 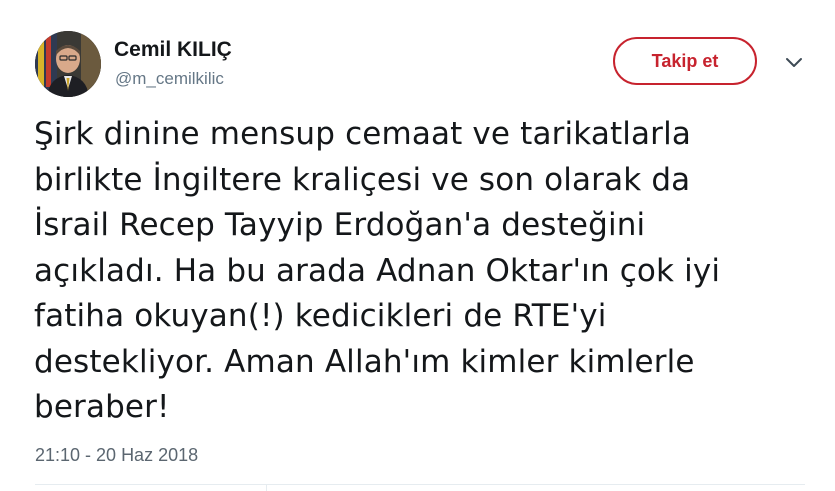 I want to click on divider, so click(x=420, y=484).